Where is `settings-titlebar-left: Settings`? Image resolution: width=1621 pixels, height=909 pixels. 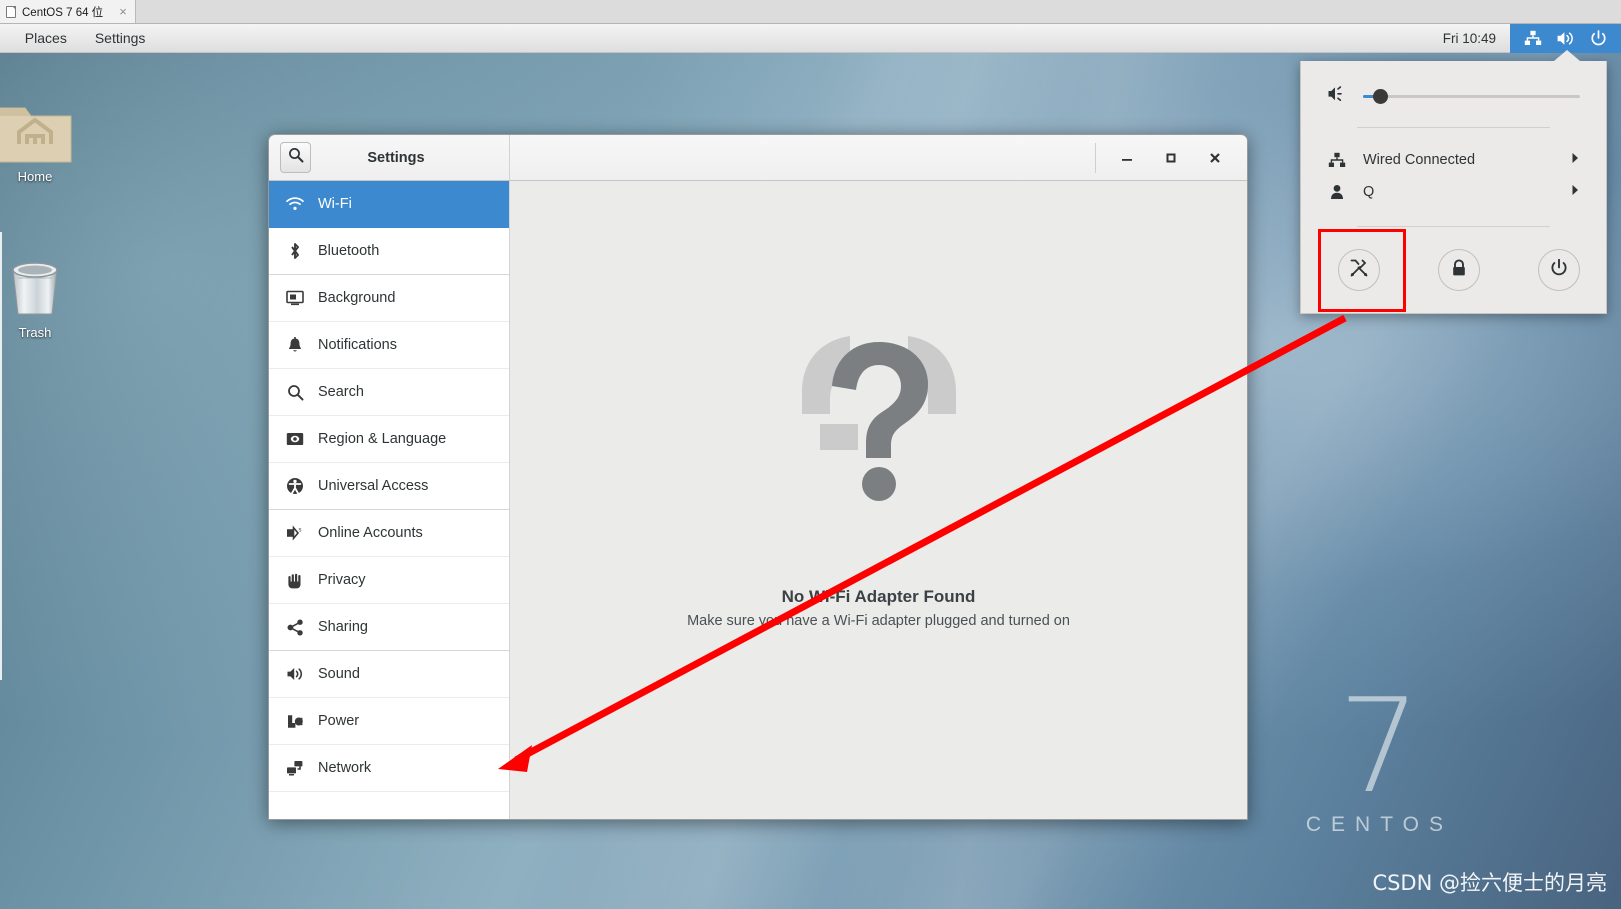
settings-titlebar-left: Settings is located at coordinates (389, 157).